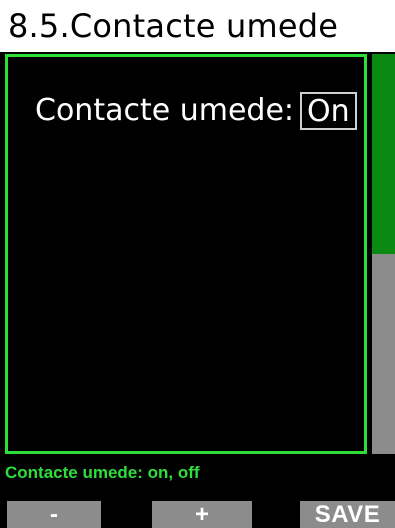  I want to click on setting-label: Contacte umede:, so click(165, 110).